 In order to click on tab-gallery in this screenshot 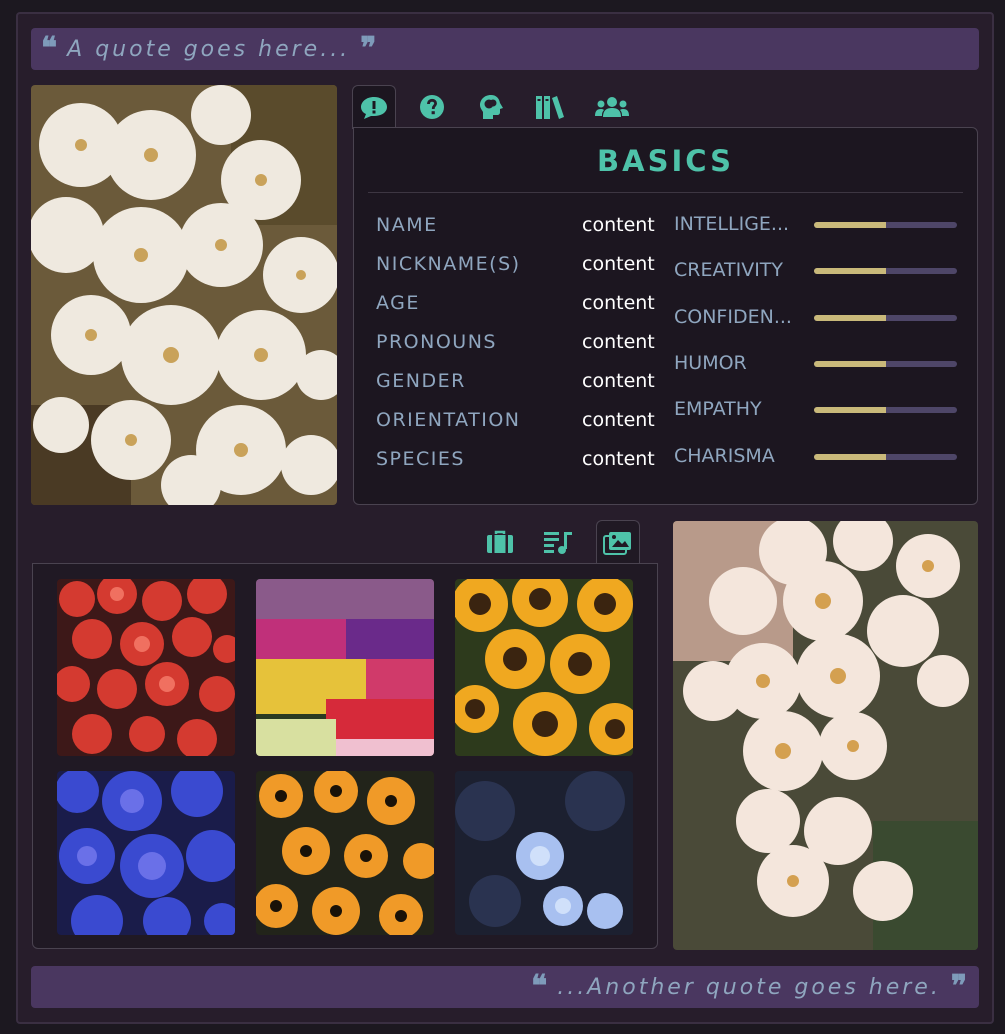, I will do `click(618, 542)`.